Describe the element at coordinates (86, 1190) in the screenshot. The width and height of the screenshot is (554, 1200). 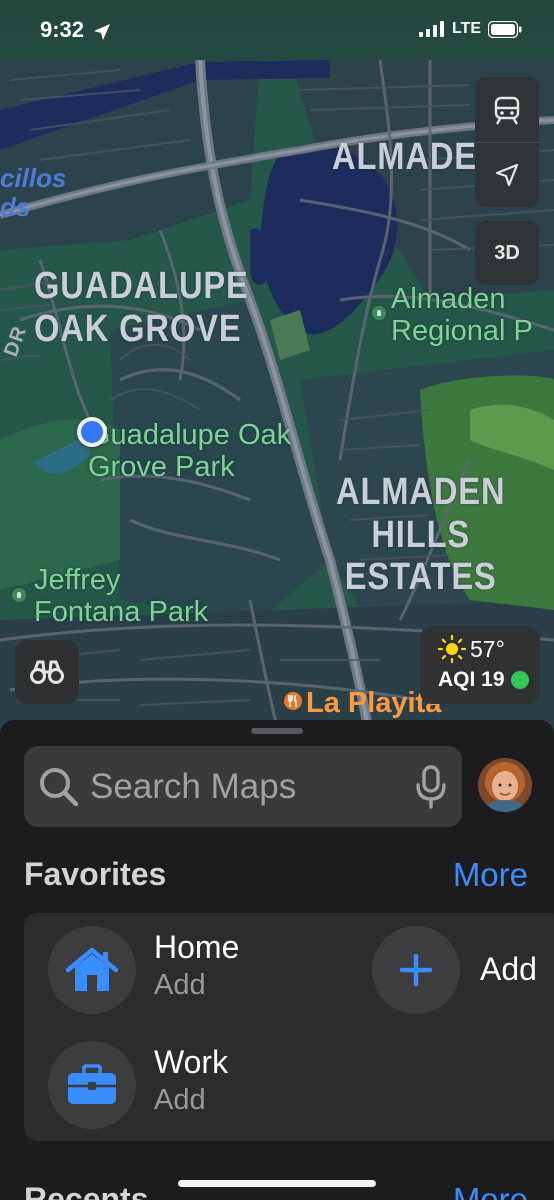
I see `recents-heading: Recents` at that location.